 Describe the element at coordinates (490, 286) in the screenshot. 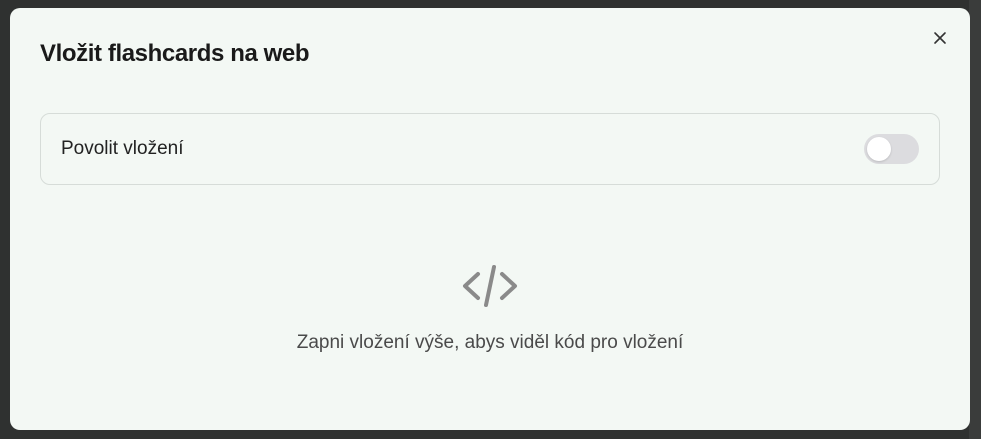

I see `code-icon` at that location.